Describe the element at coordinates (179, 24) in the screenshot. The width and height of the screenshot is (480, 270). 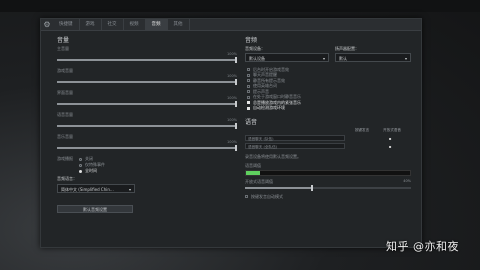
I see `tab-other: 其他` at that location.